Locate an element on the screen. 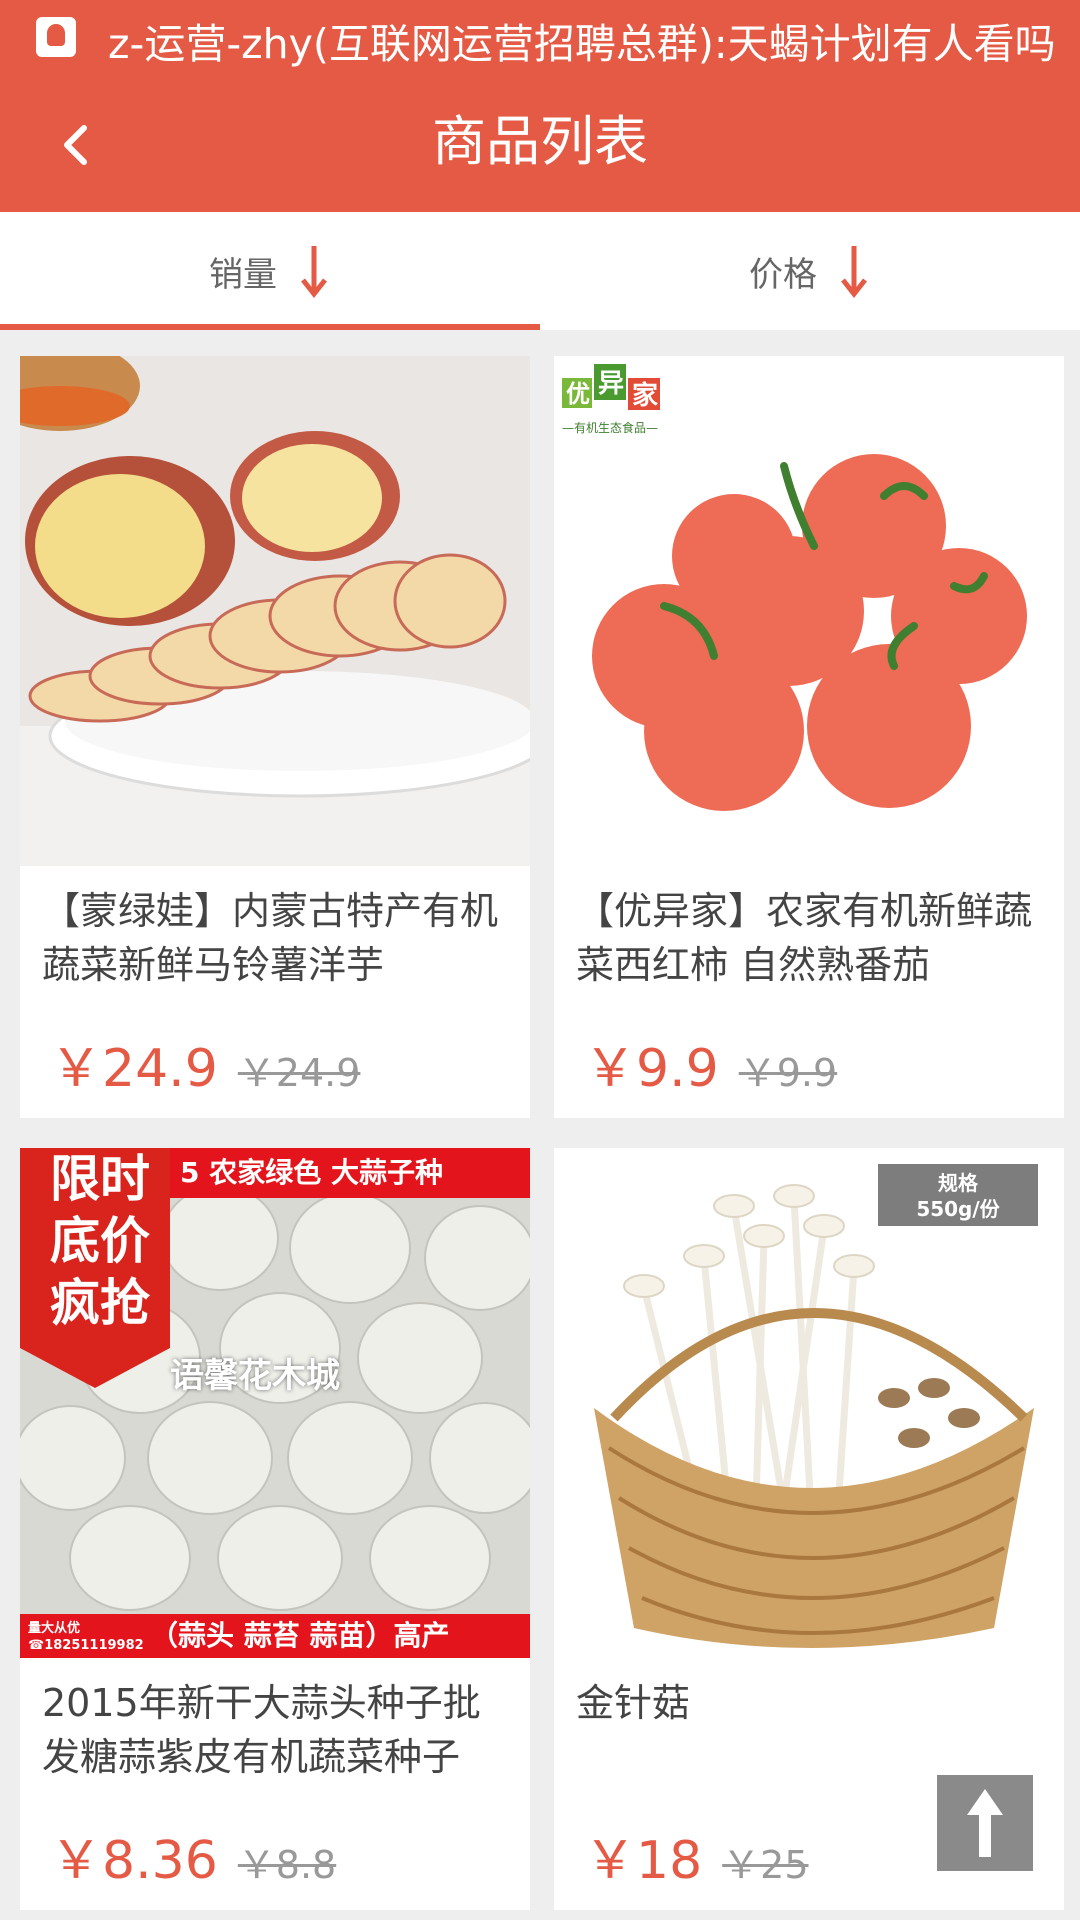 This screenshot has width=1080, height=1920. sort-tab-sales: 销量 is located at coordinates (270, 271).